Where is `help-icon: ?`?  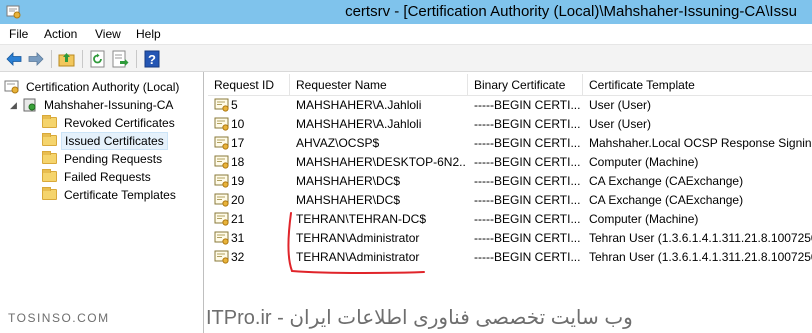 help-icon: ? is located at coordinates (152, 59).